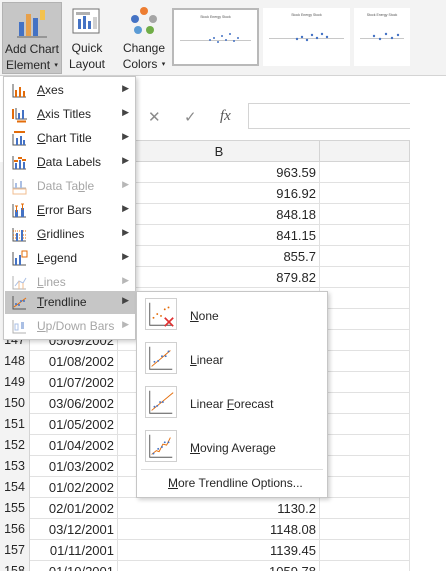  What do you see at coordinates (219, 566) in the screenshot?
I see `cell-value: 1059.78` at bounding box center [219, 566].